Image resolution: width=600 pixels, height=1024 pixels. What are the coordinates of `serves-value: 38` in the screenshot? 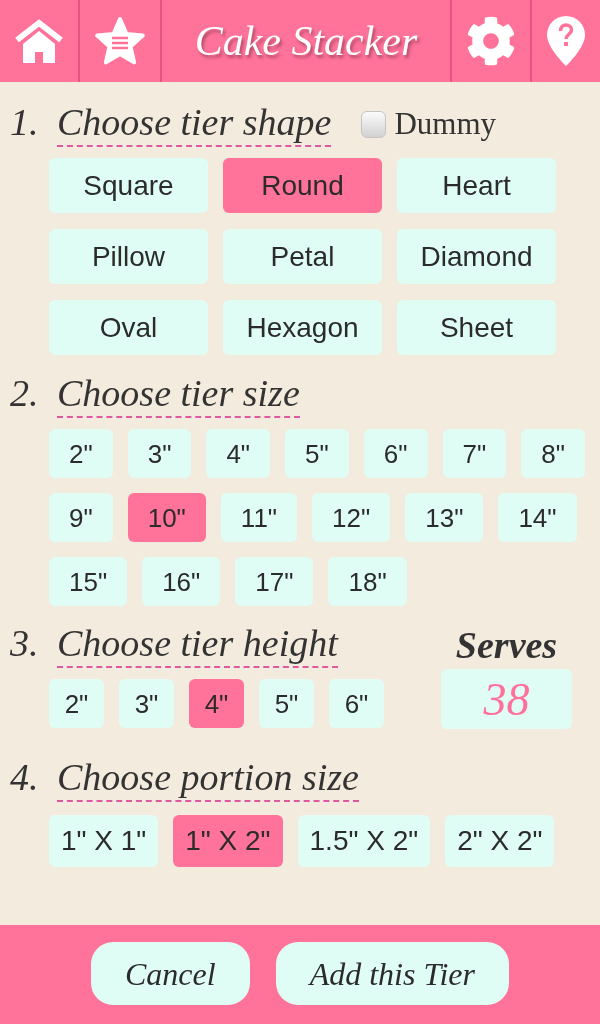 It's located at (506, 699).